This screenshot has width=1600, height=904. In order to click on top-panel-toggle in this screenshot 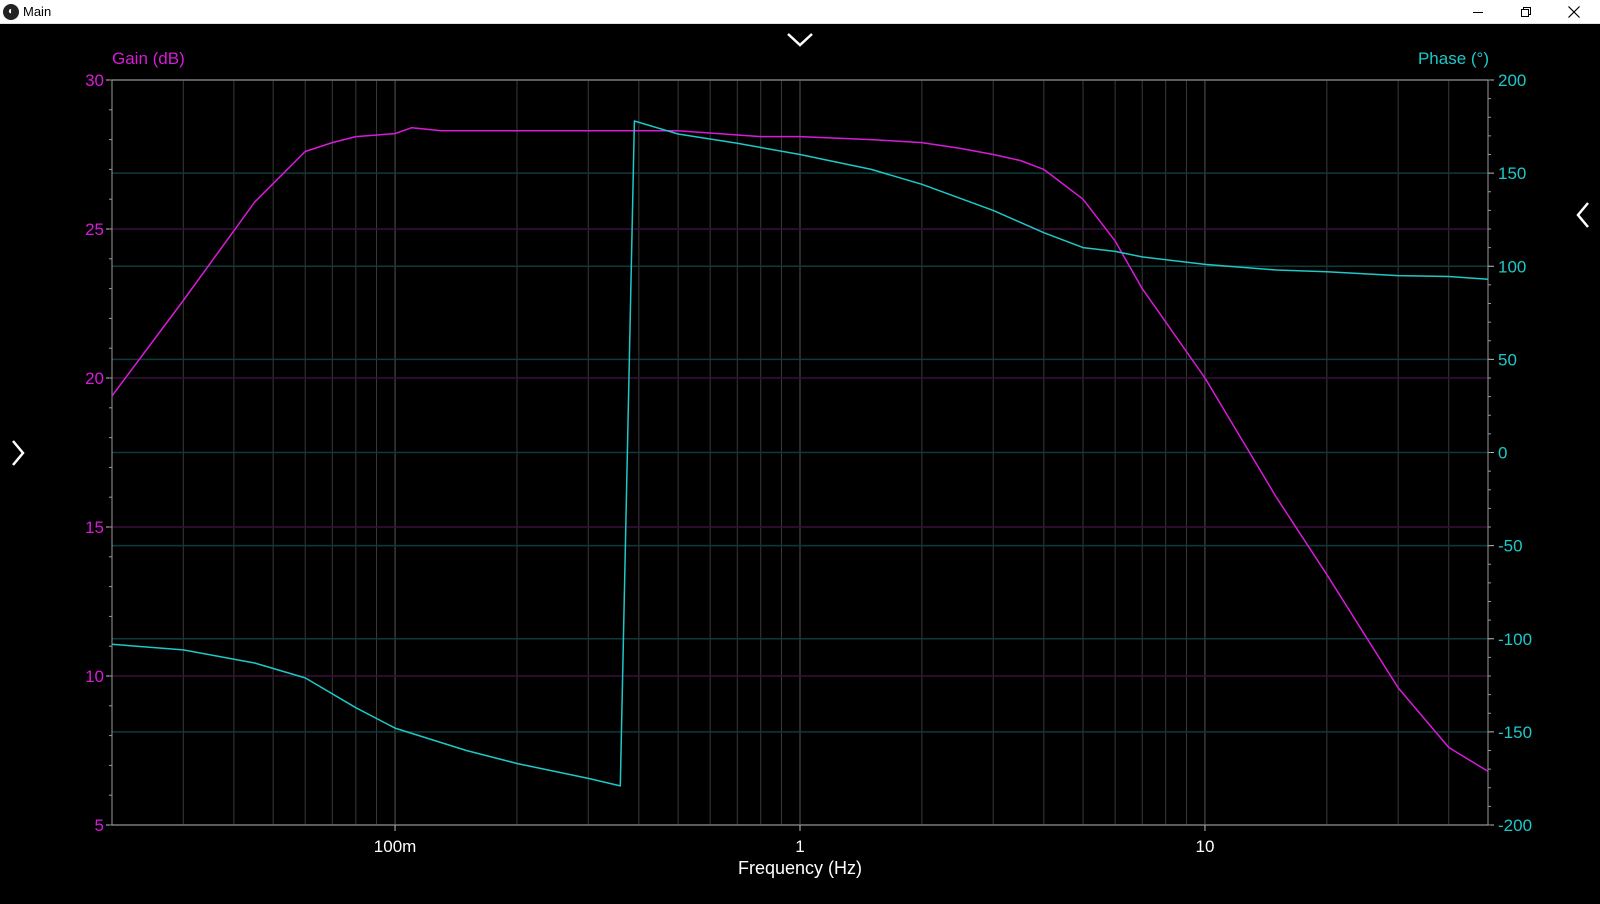, I will do `click(800, 39)`.